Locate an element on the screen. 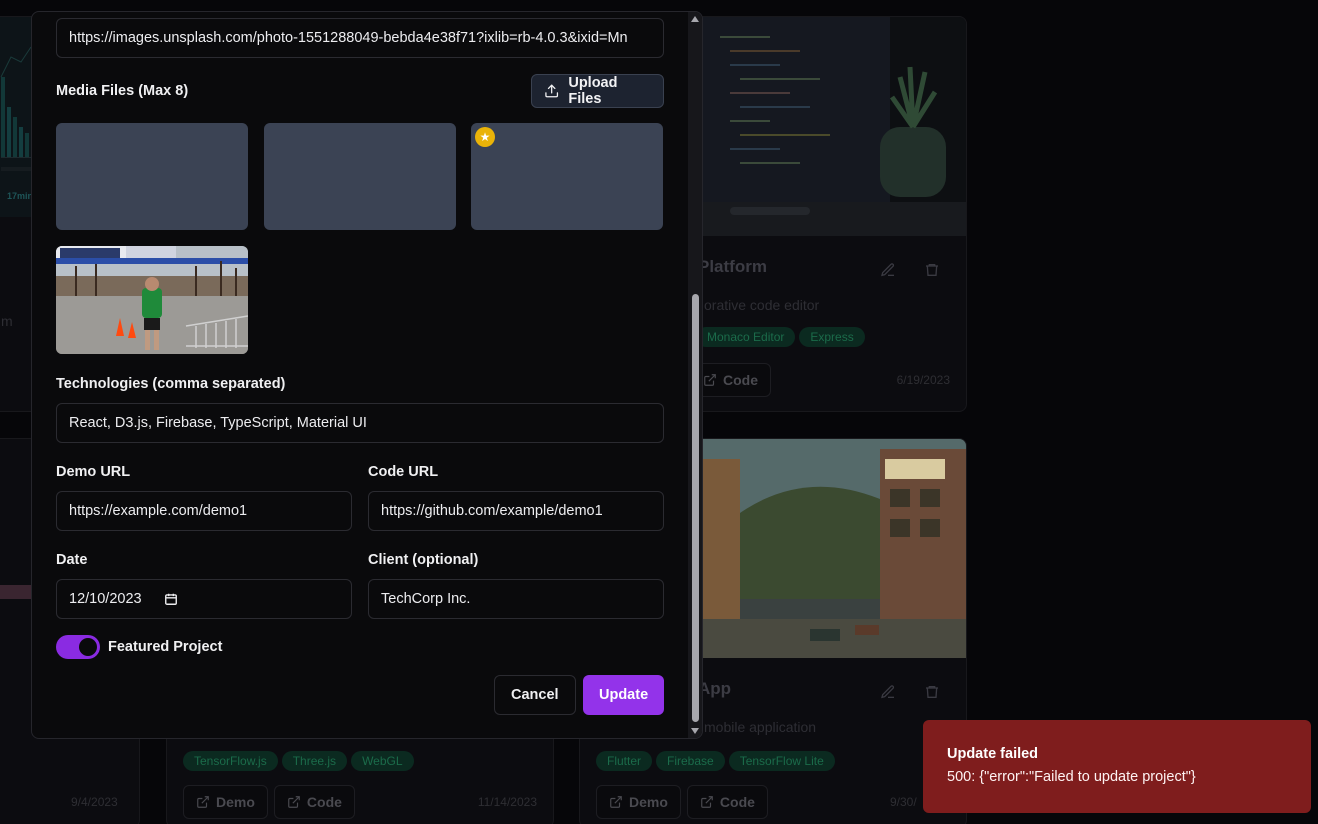  technologies-label: Technologies (comma separated) is located at coordinates (171, 384).